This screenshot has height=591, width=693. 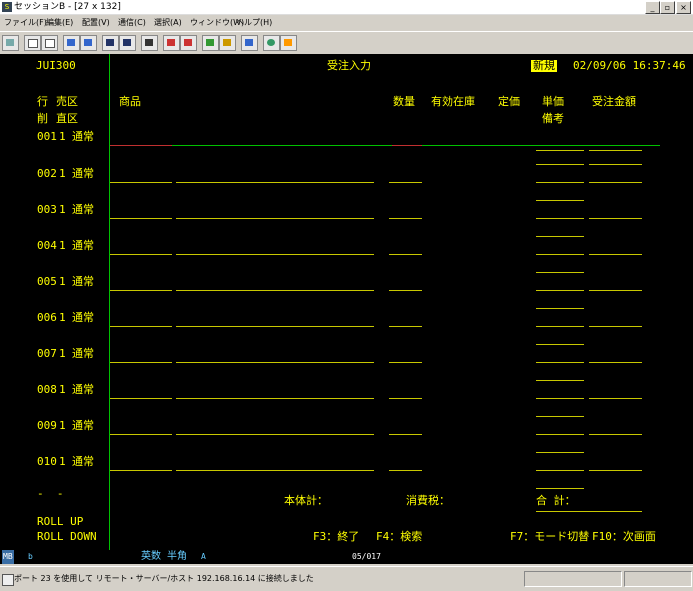 I want to click on macro-icon, so click(x=149, y=43).